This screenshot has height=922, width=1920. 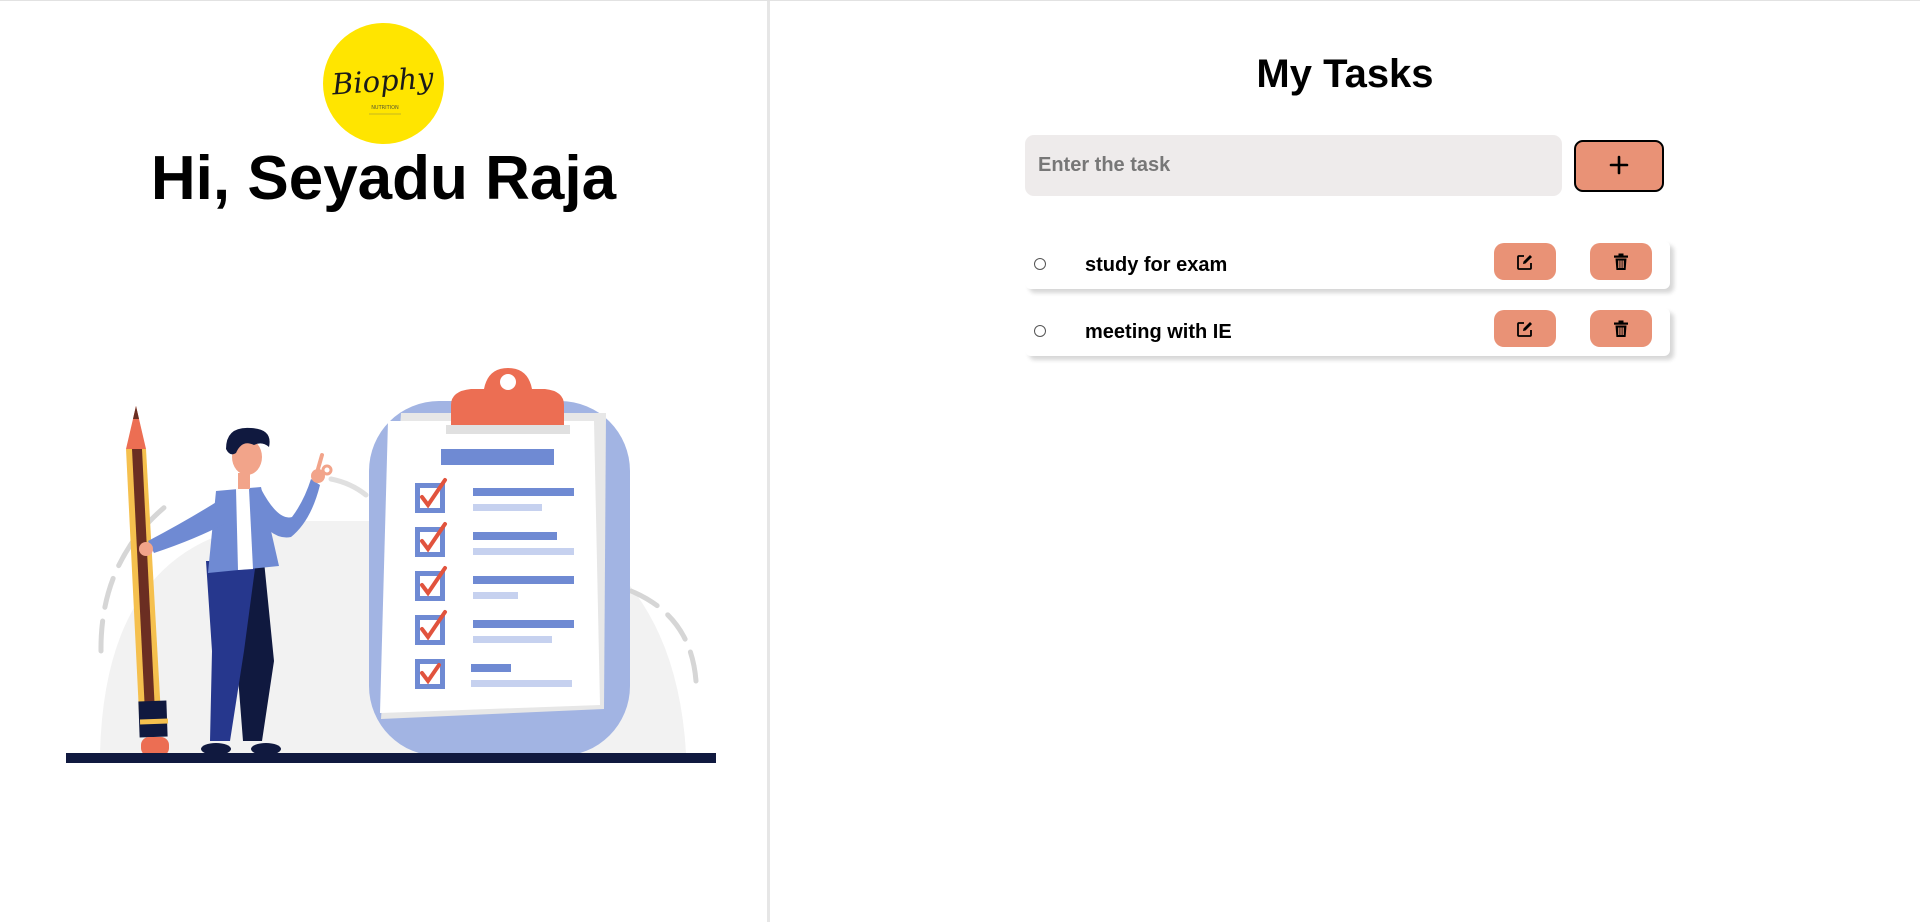 I want to click on greeting-heading: Hi, Seyadu Raja, so click(x=383, y=178).